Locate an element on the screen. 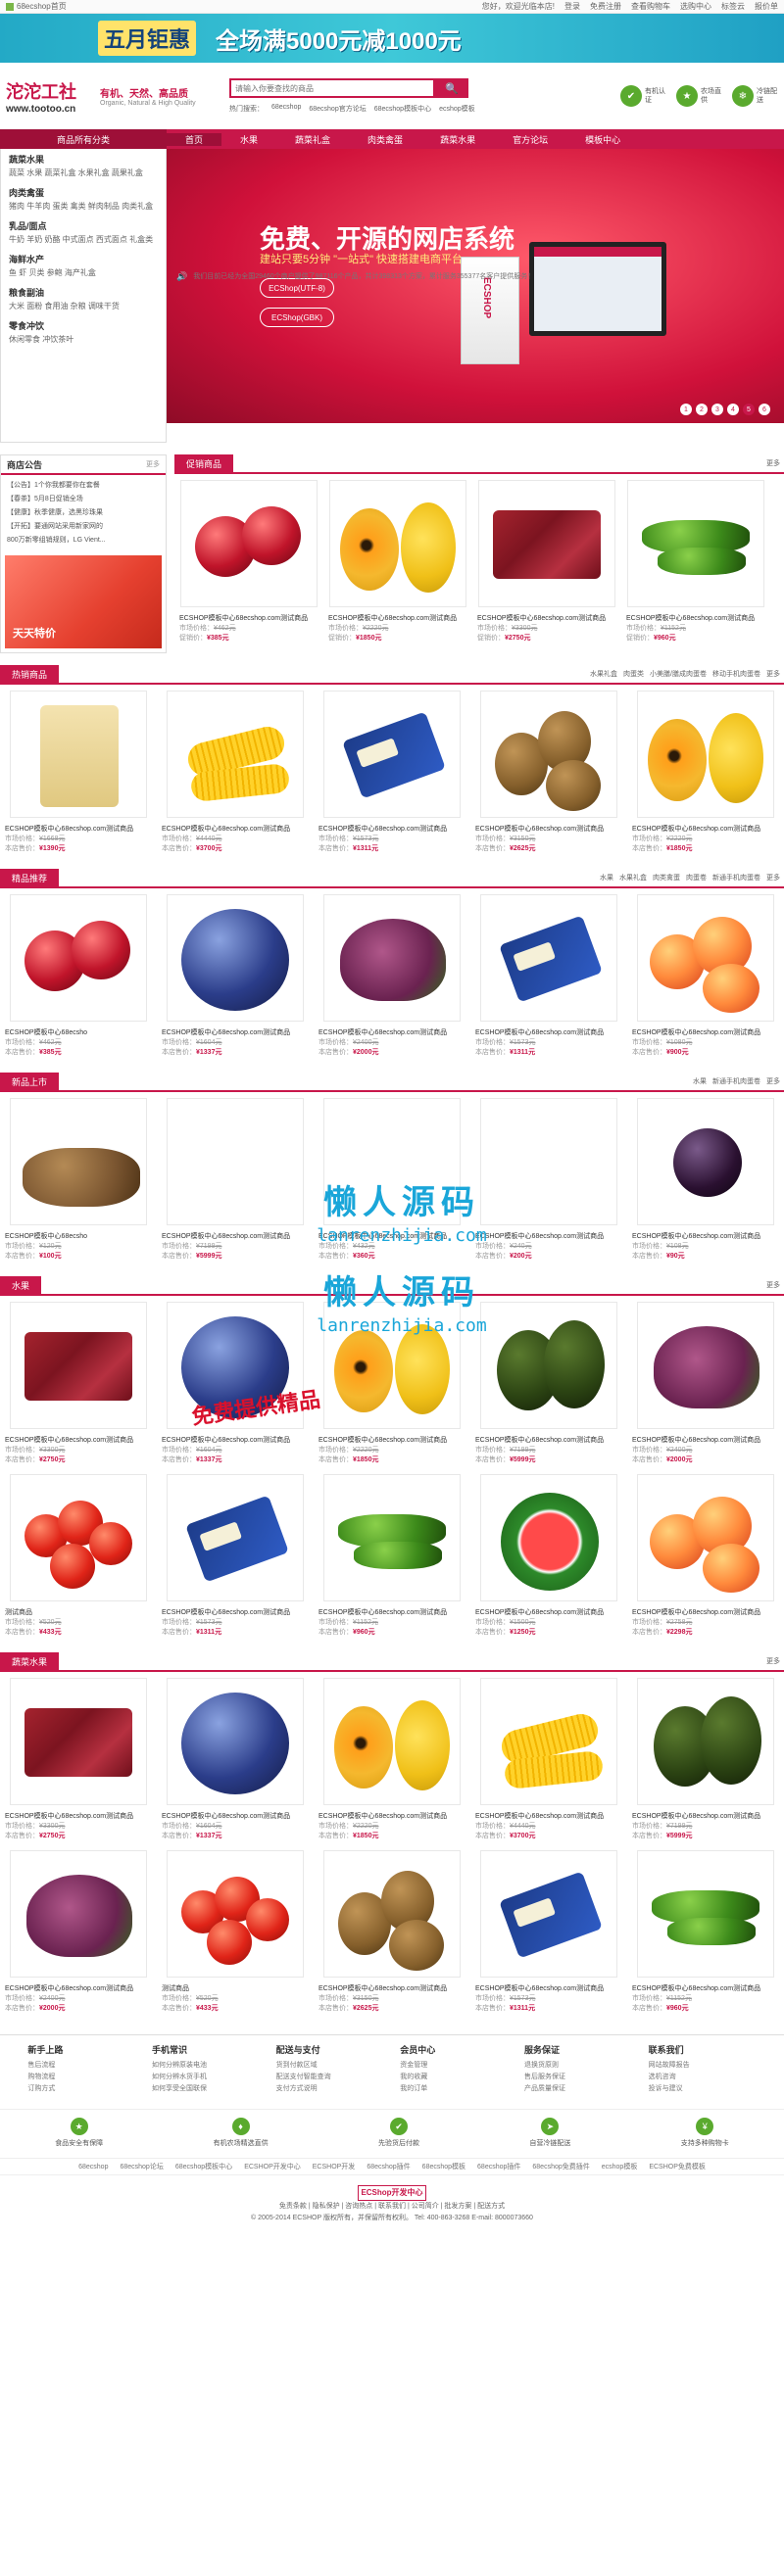 Image resolution: width=784 pixels, height=2576 pixels. slider-dot: 6 is located at coordinates (764, 409).